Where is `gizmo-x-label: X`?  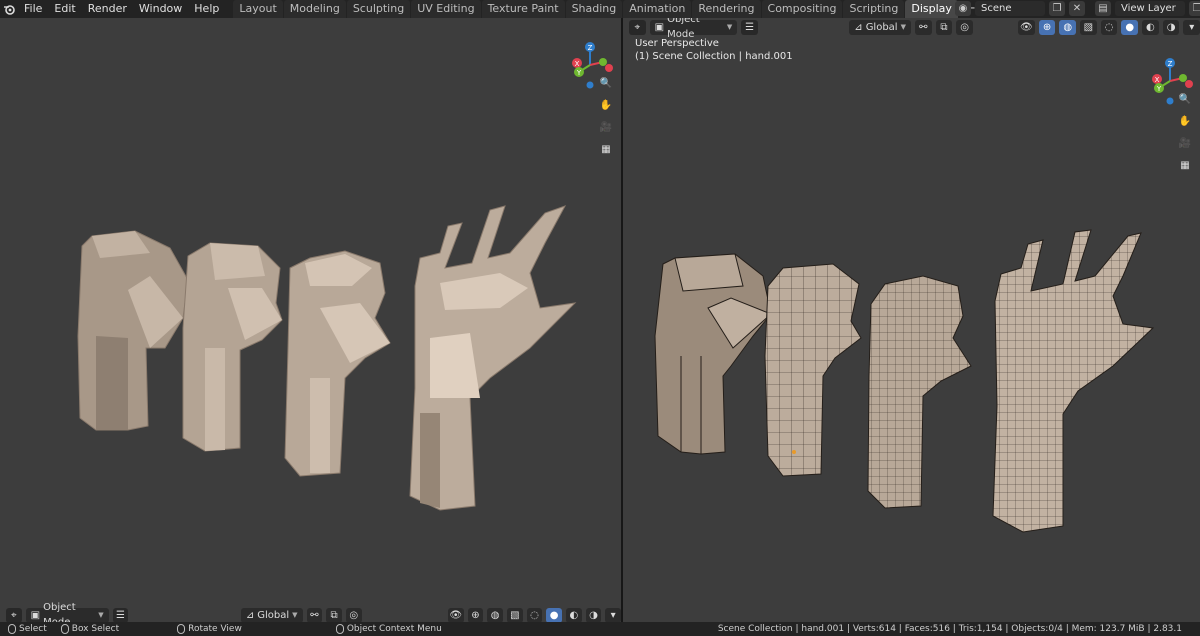 gizmo-x-label: X is located at coordinates (577, 64).